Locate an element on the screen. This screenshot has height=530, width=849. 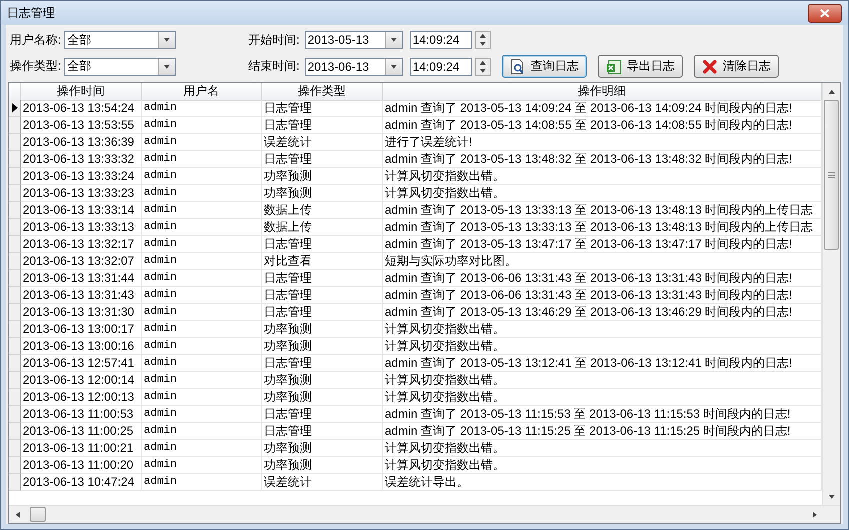
date-picker: 2013-05-13 is located at coordinates (353, 40).